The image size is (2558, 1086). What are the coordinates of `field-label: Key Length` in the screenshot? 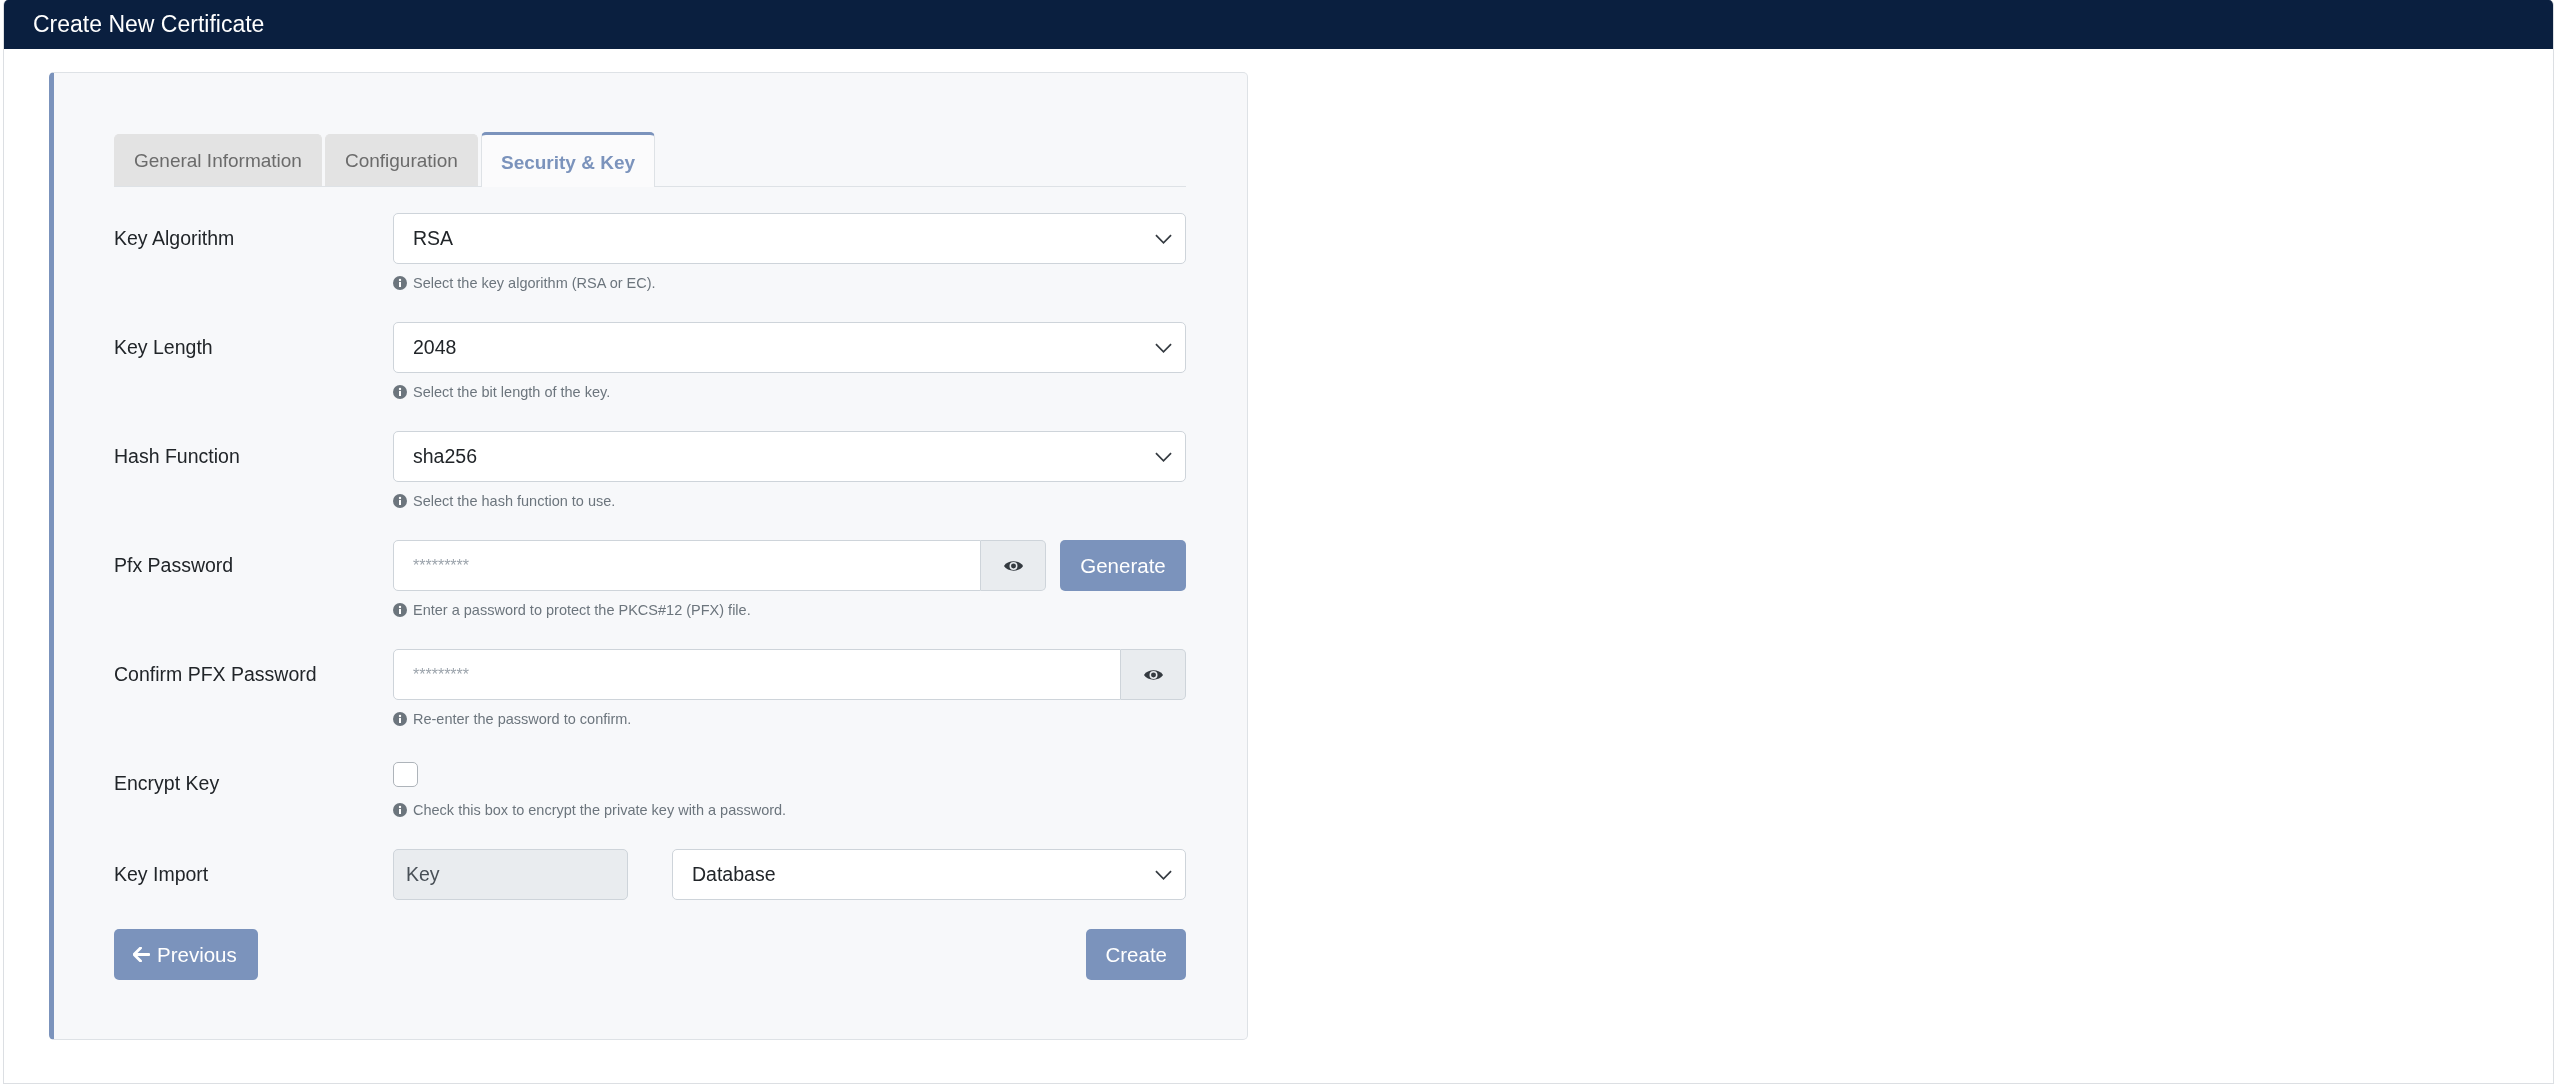 It's located at (164, 347).